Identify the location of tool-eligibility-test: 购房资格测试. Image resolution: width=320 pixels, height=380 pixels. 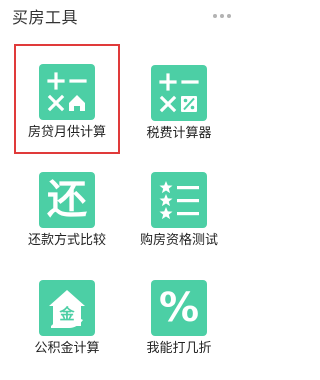
(179, 206).